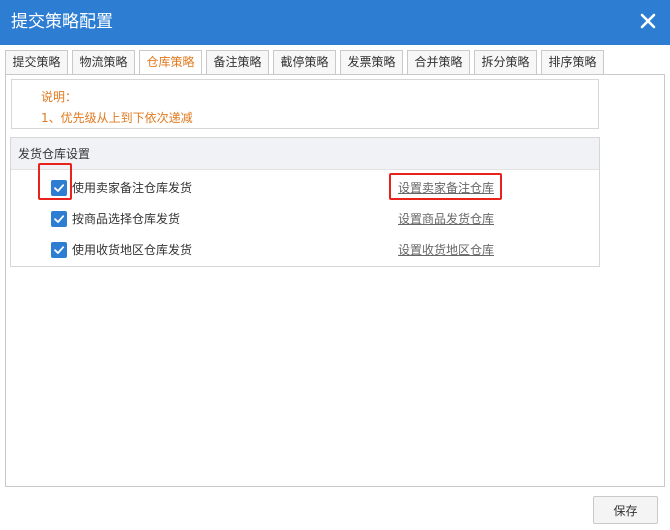 This screenshot has width=670, height=530. What do you see at coordinates (305, 250) in the screenshot?
I see `setting-row: 使用收货地区仓库发货 设置收货地区仓库` at bounding box center [305, 250].